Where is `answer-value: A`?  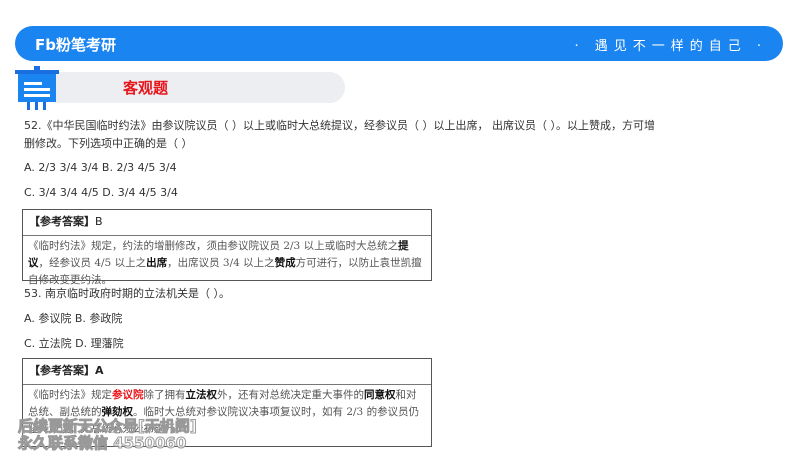
answer-value: A is located at coordinates (99, 370).